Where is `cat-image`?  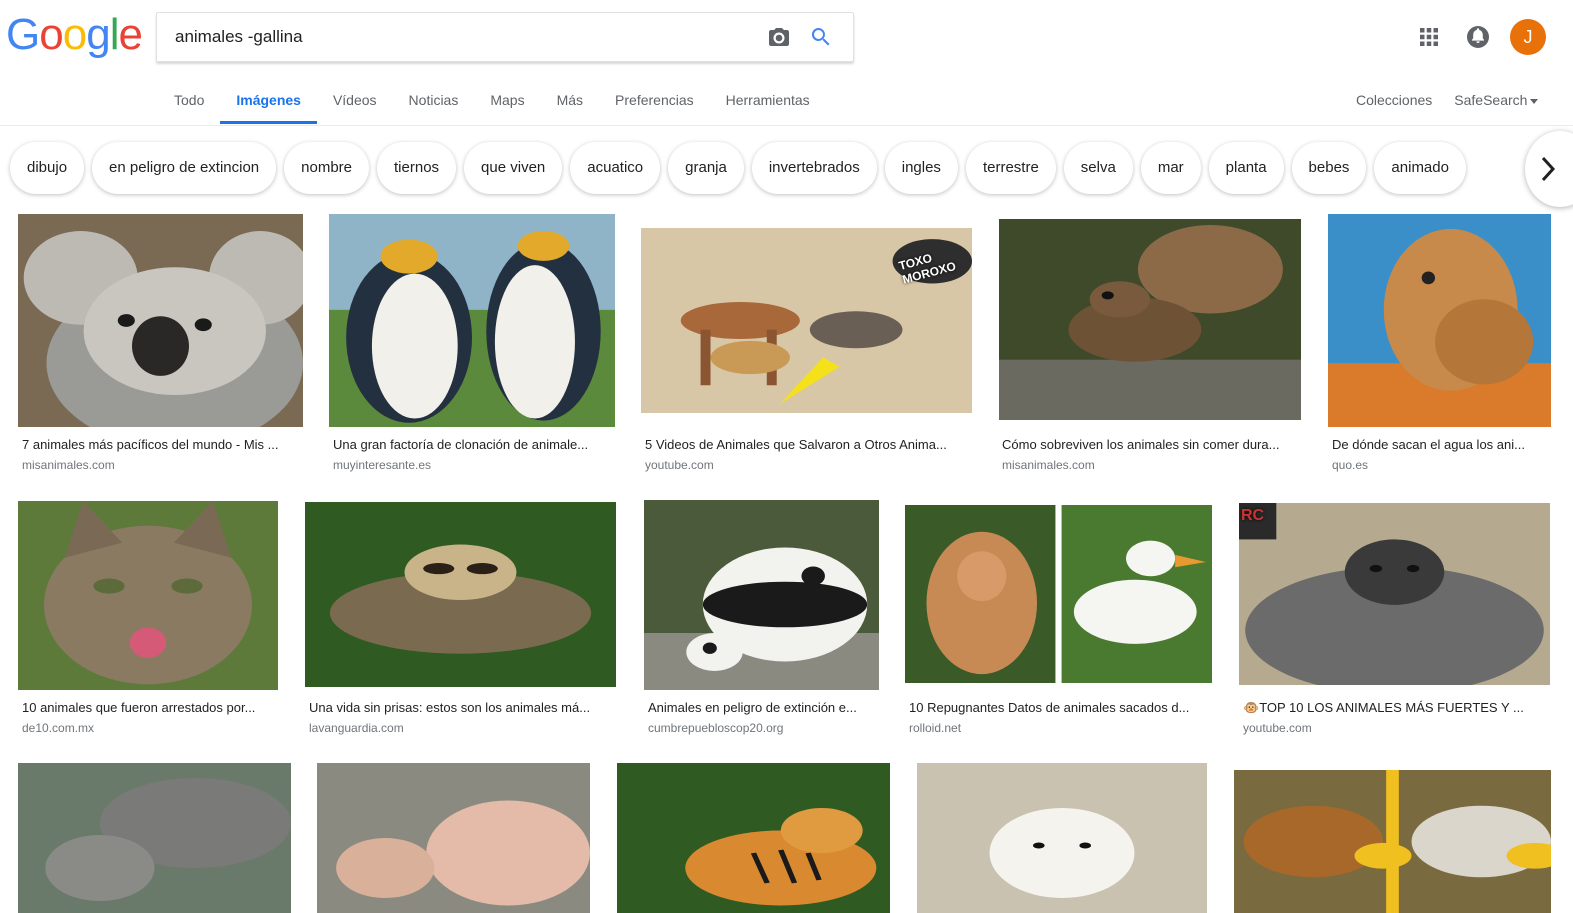
cat-image is located at coordinates (148, 595).